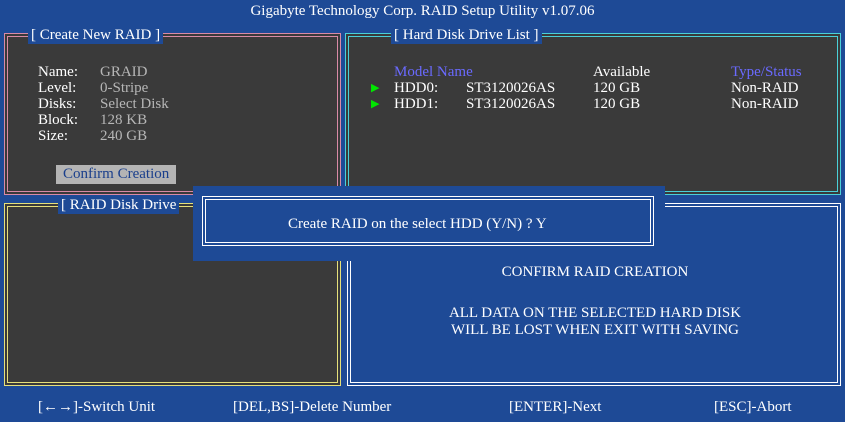  I want to click on dialog-prompt: Create RAID on the select HDD (Y/N) ? Y, so click(417, 224).